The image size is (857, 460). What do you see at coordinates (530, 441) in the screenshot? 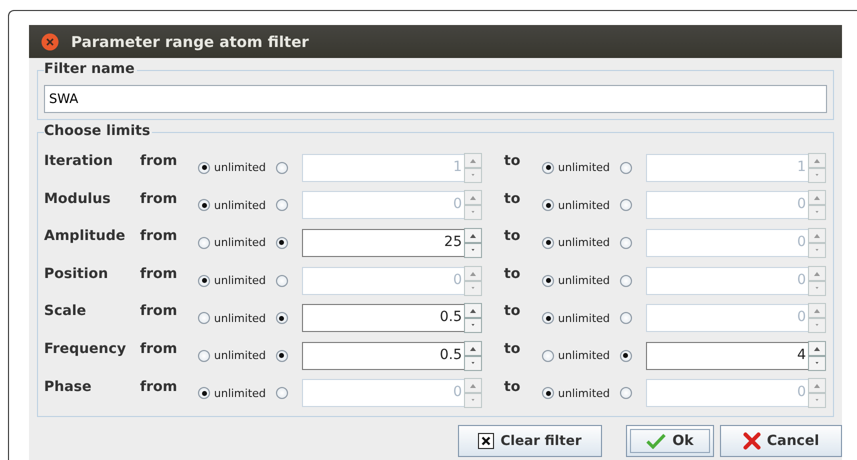
I see `clear-filter-button: Clear filter` at bounding box center [530, 441].